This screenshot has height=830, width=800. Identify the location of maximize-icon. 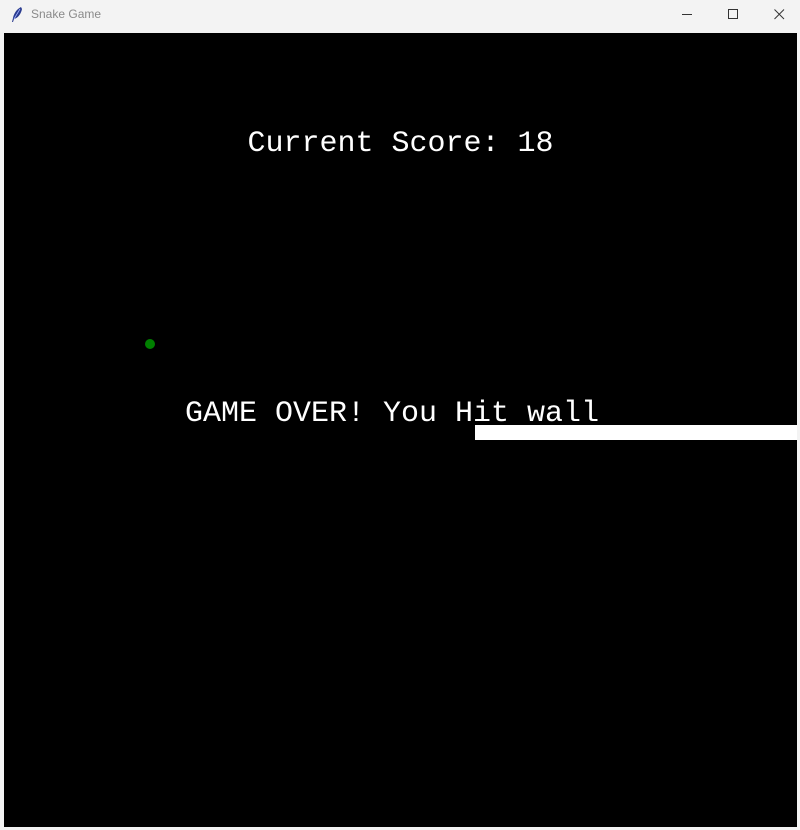
(733, 14).